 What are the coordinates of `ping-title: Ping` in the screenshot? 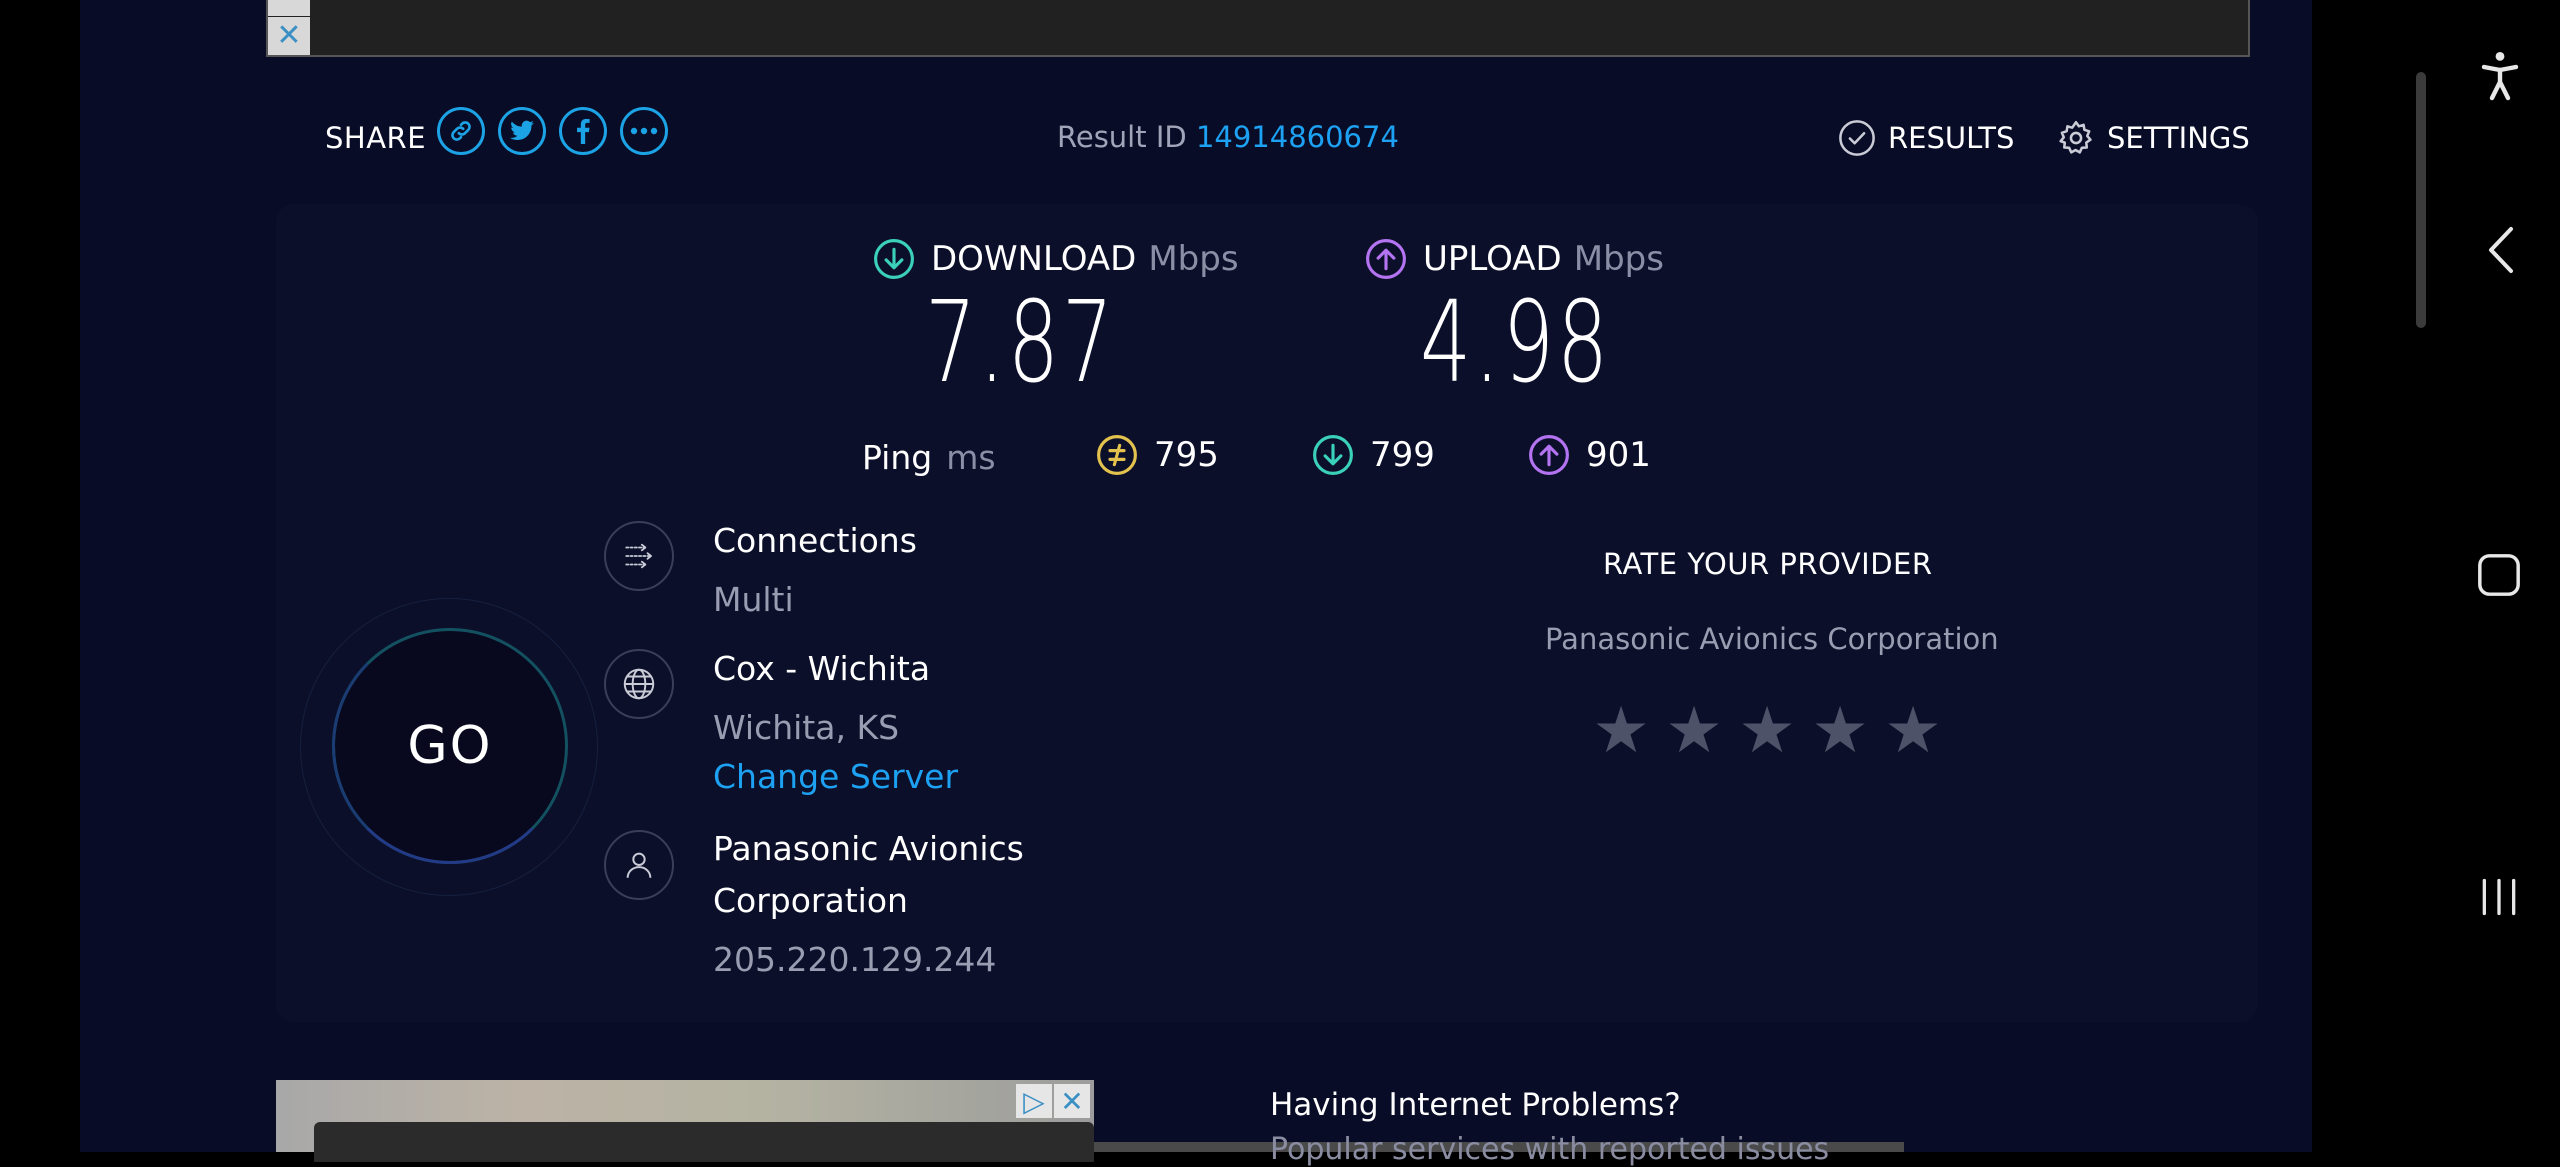 It's located at (897, 457).